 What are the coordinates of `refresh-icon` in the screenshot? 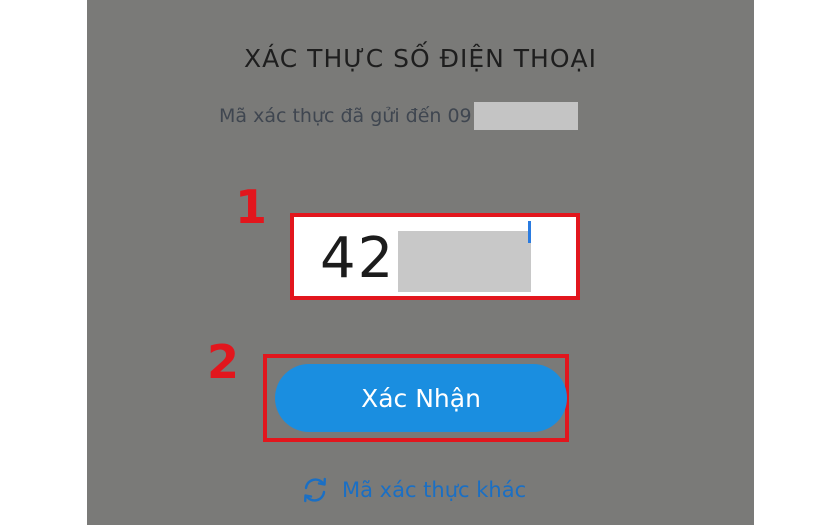 It's located at (315, 490).